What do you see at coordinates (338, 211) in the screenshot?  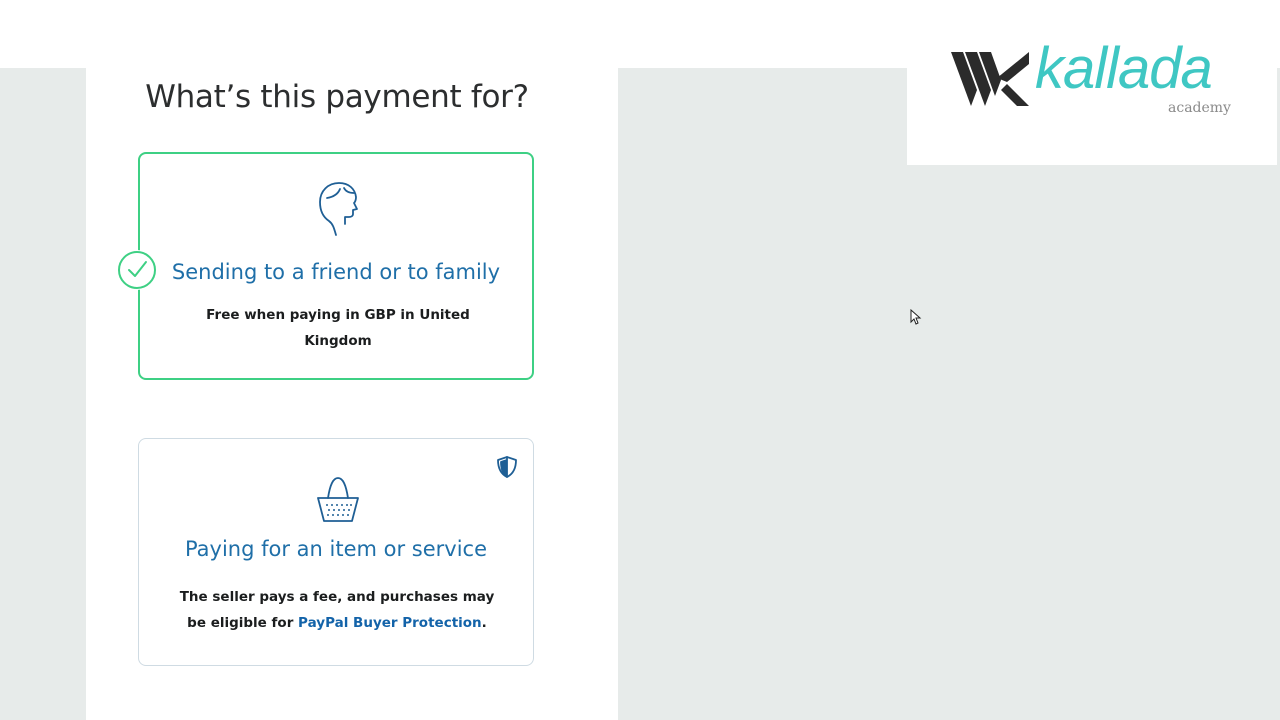 I see `person-head-icon` at bounding box center [338, 211].